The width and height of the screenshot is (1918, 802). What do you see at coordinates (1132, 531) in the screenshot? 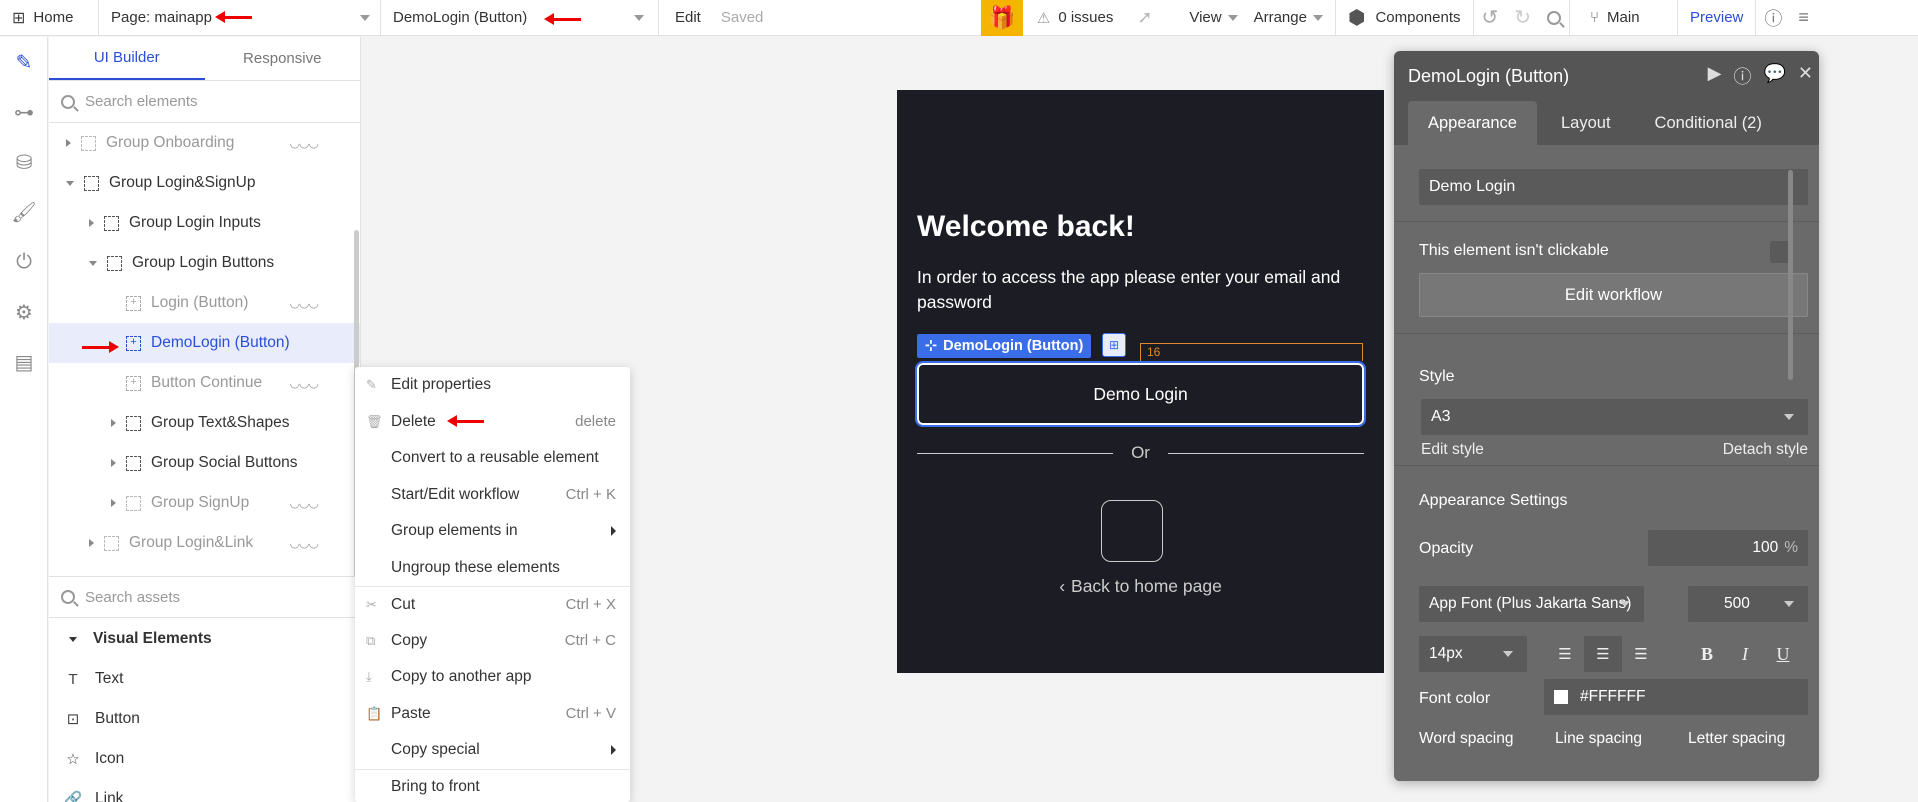
I see `social-button-placeholder` at bounding box center [1132, 531].